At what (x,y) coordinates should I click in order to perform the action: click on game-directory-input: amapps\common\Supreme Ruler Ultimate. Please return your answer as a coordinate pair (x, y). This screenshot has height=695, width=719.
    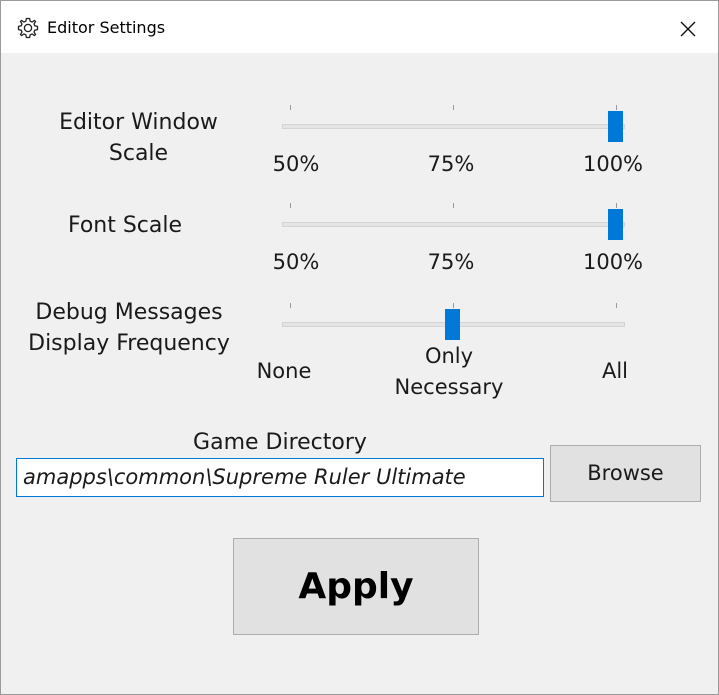
    Looking at the image, I should click on (280, 477).